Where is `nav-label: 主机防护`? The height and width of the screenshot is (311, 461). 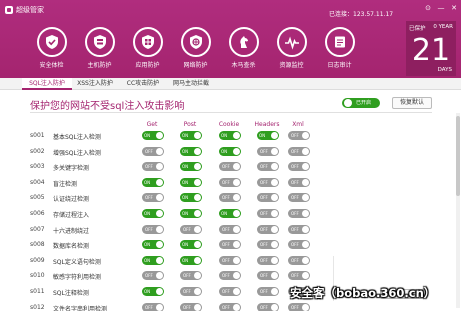
nav-label: 主机防护 is located at coordinates (99, 65).